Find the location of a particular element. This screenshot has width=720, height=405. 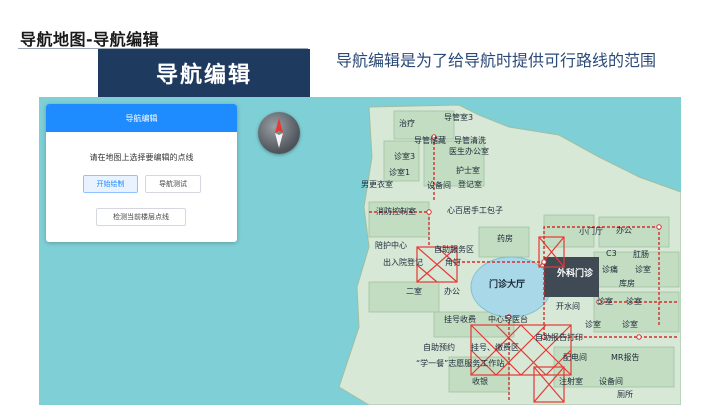

map-label: 护士室 is located at coordinates (468, 170).